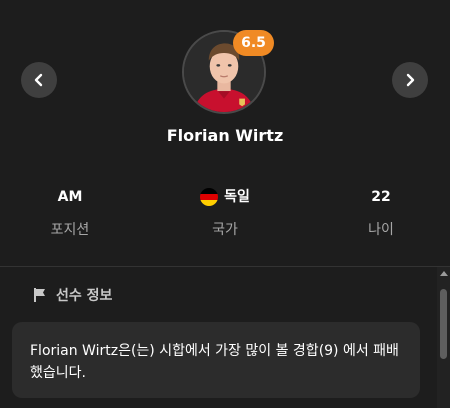 This screenshot has height=408, width=450. I want to click on age-value: 22, so click(381, 197).